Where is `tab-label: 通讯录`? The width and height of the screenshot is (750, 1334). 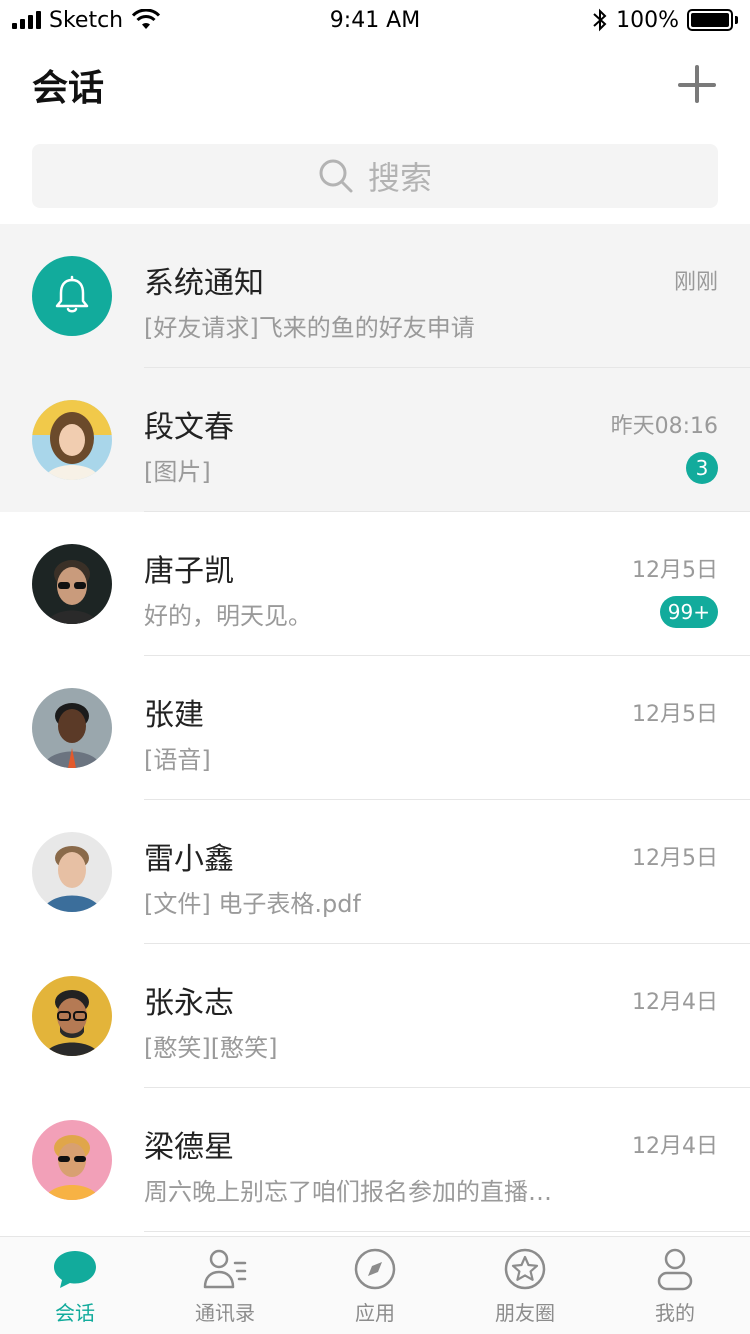 tab-label: 通讯录 is located at coordinates (225, 1313).